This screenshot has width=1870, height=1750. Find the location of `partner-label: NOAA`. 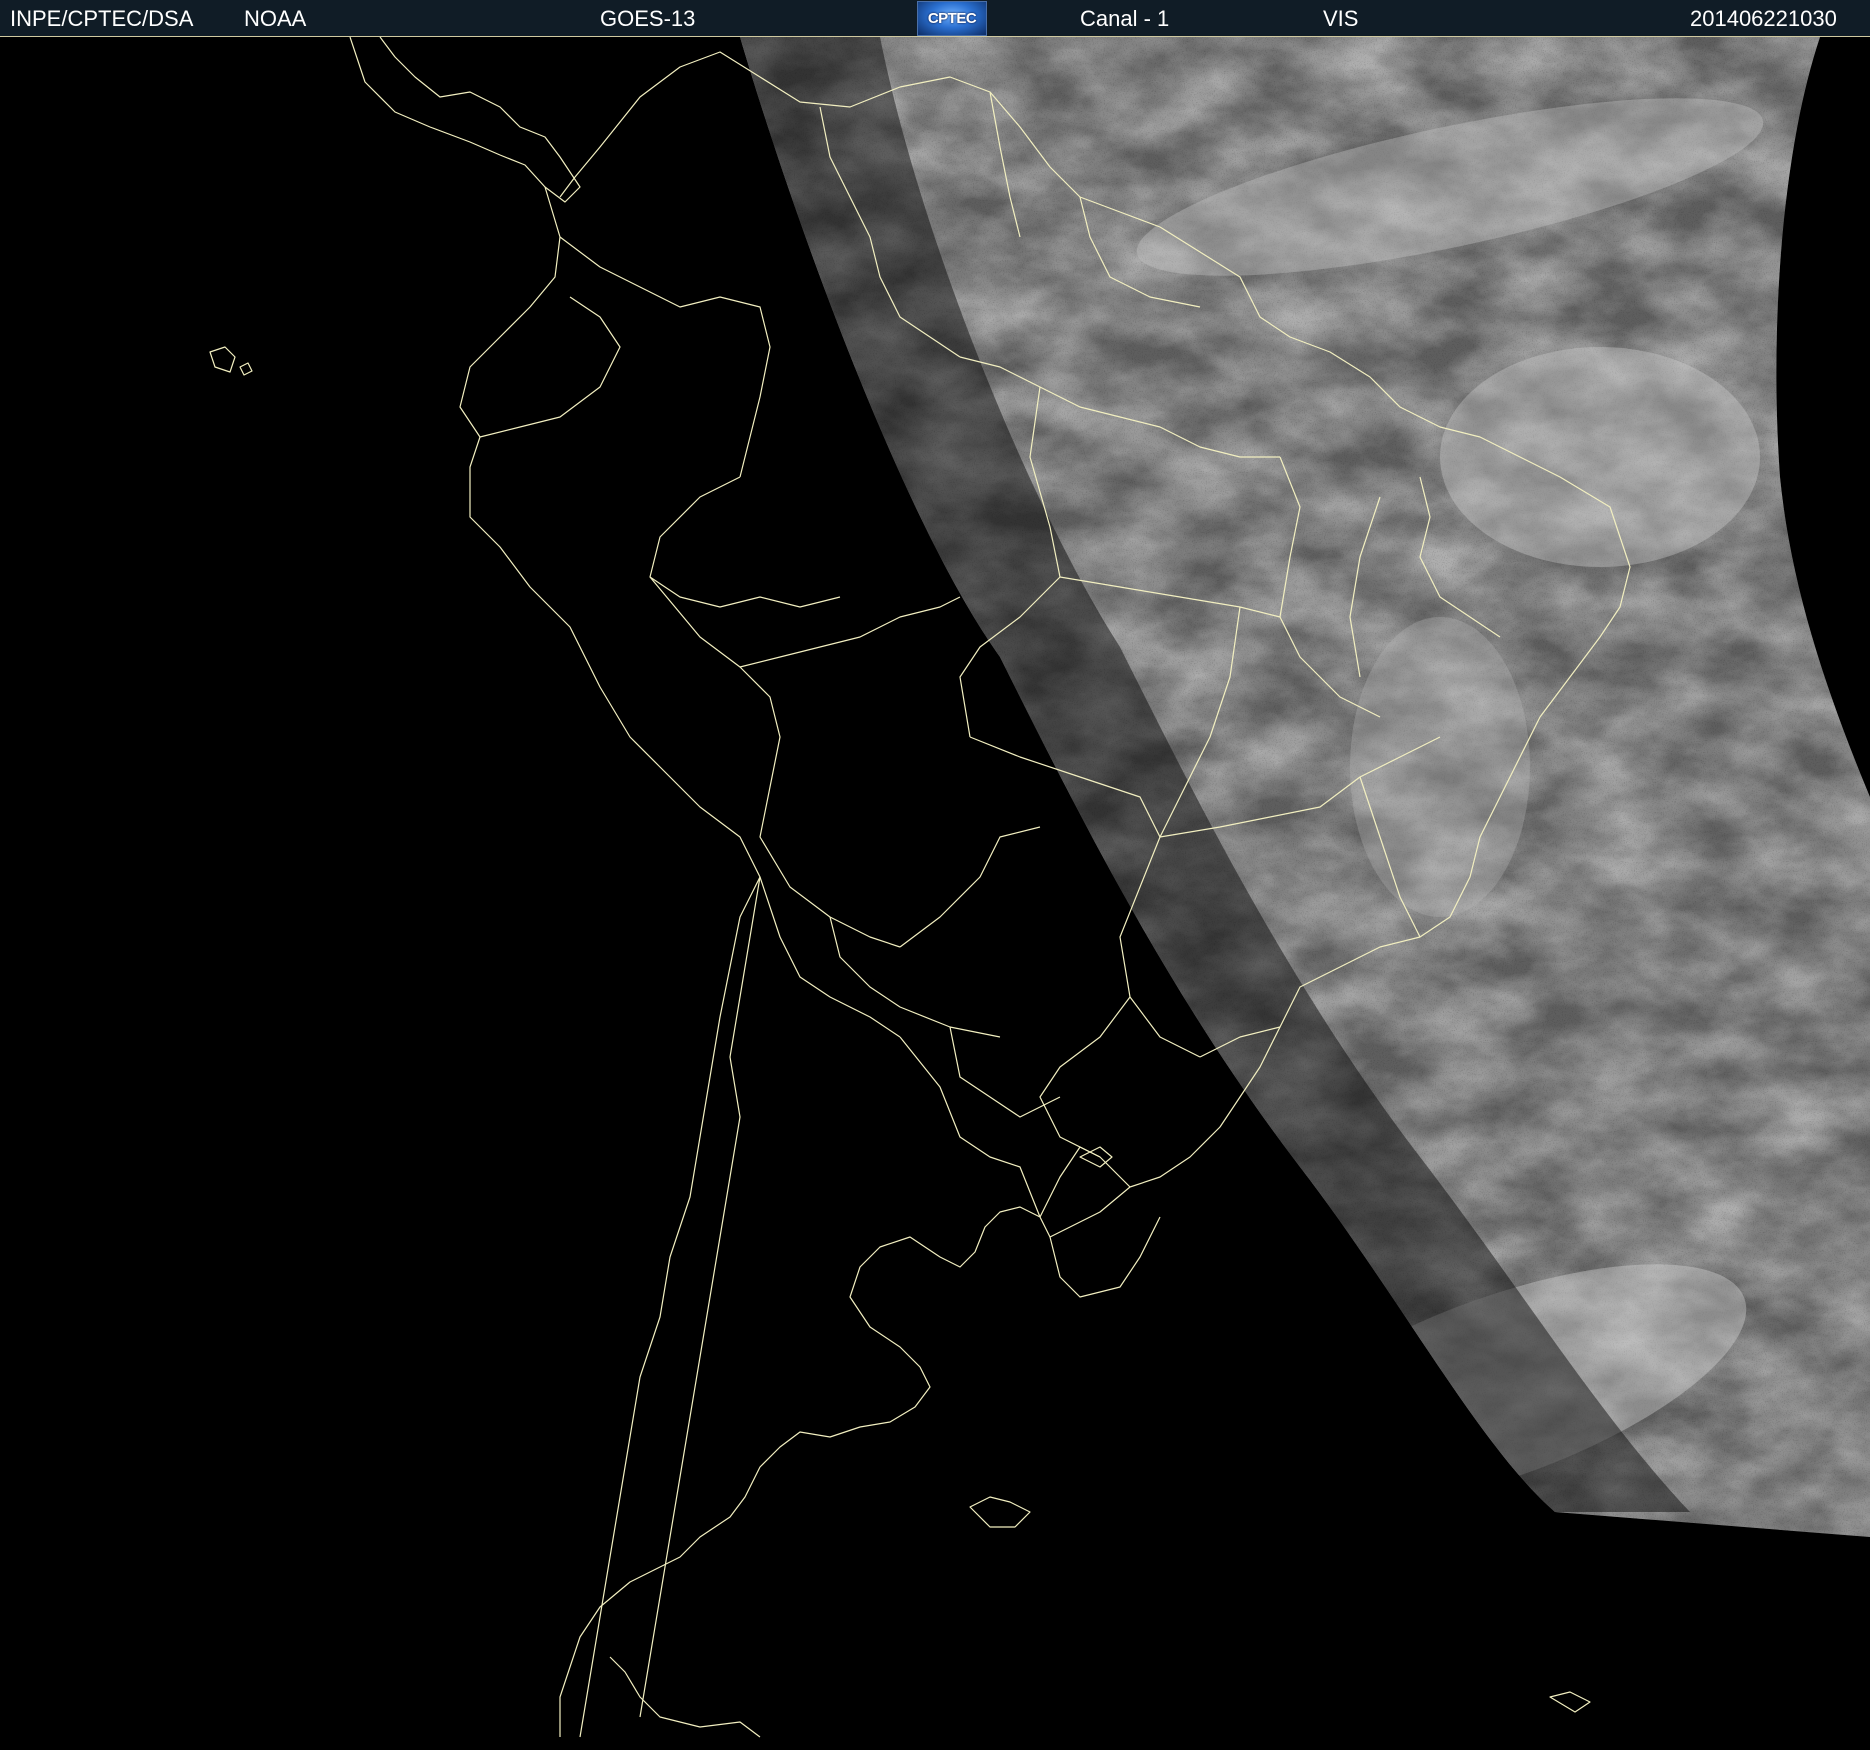

partner-label: NOAA is located at coordinates (275, 18).